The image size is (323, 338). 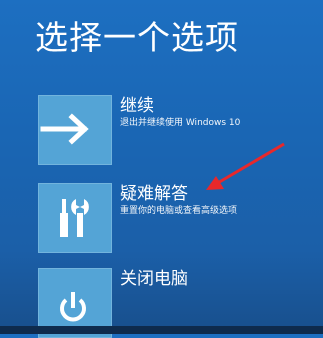 I want to click on taskbar-strip, so click(x=161, y=330).